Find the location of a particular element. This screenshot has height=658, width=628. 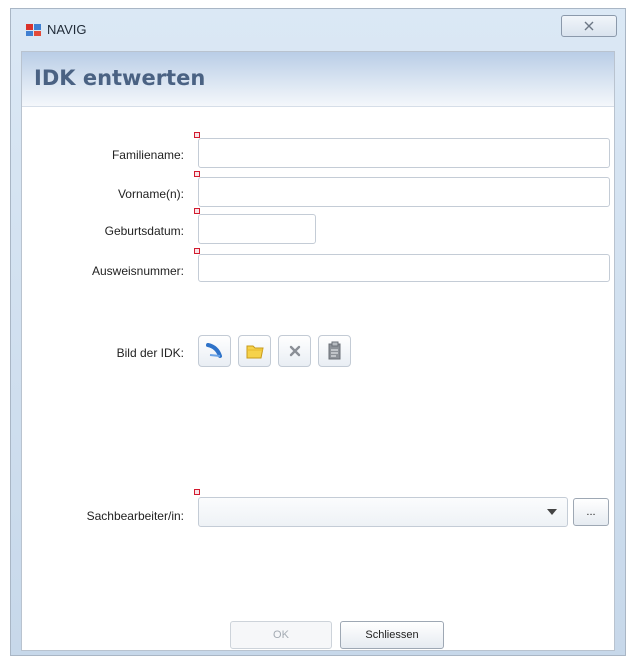

ausweisnummer-input is located at coordinates (404, 268).